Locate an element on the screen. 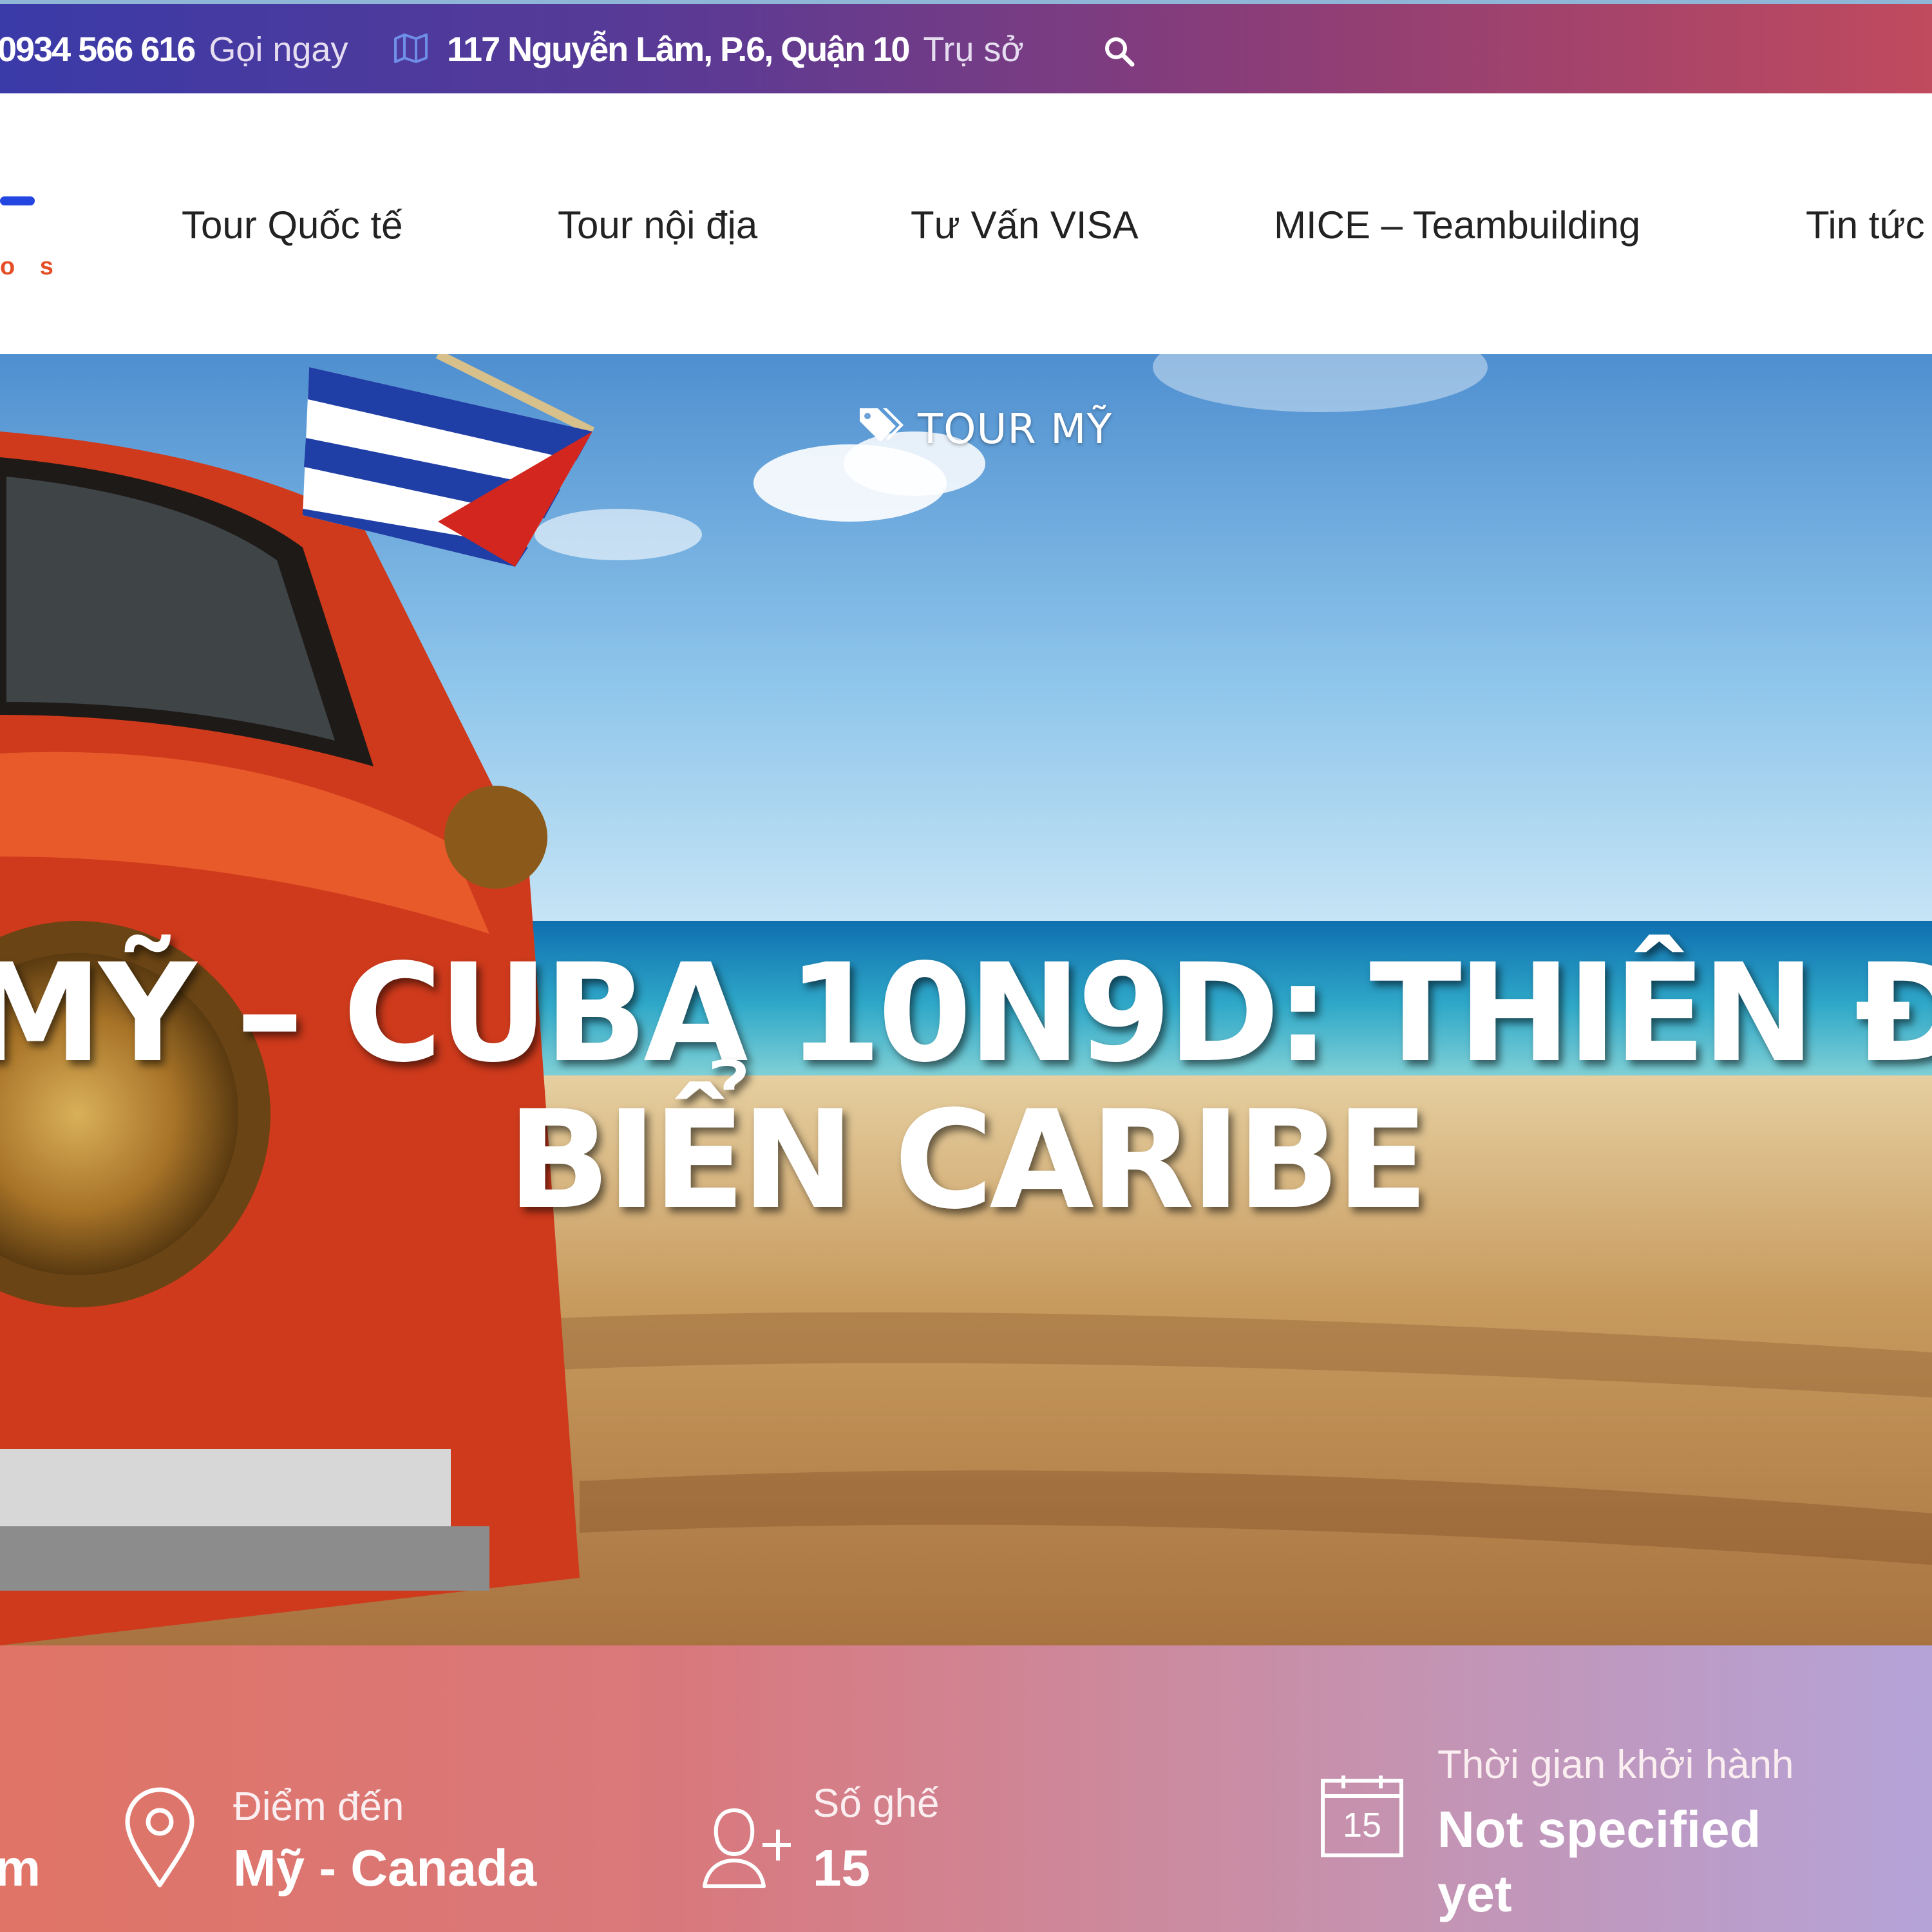 Image resolution: width=1932 pixels, height=1932 pixels. tags-icon is located at coordinates (882, 425).